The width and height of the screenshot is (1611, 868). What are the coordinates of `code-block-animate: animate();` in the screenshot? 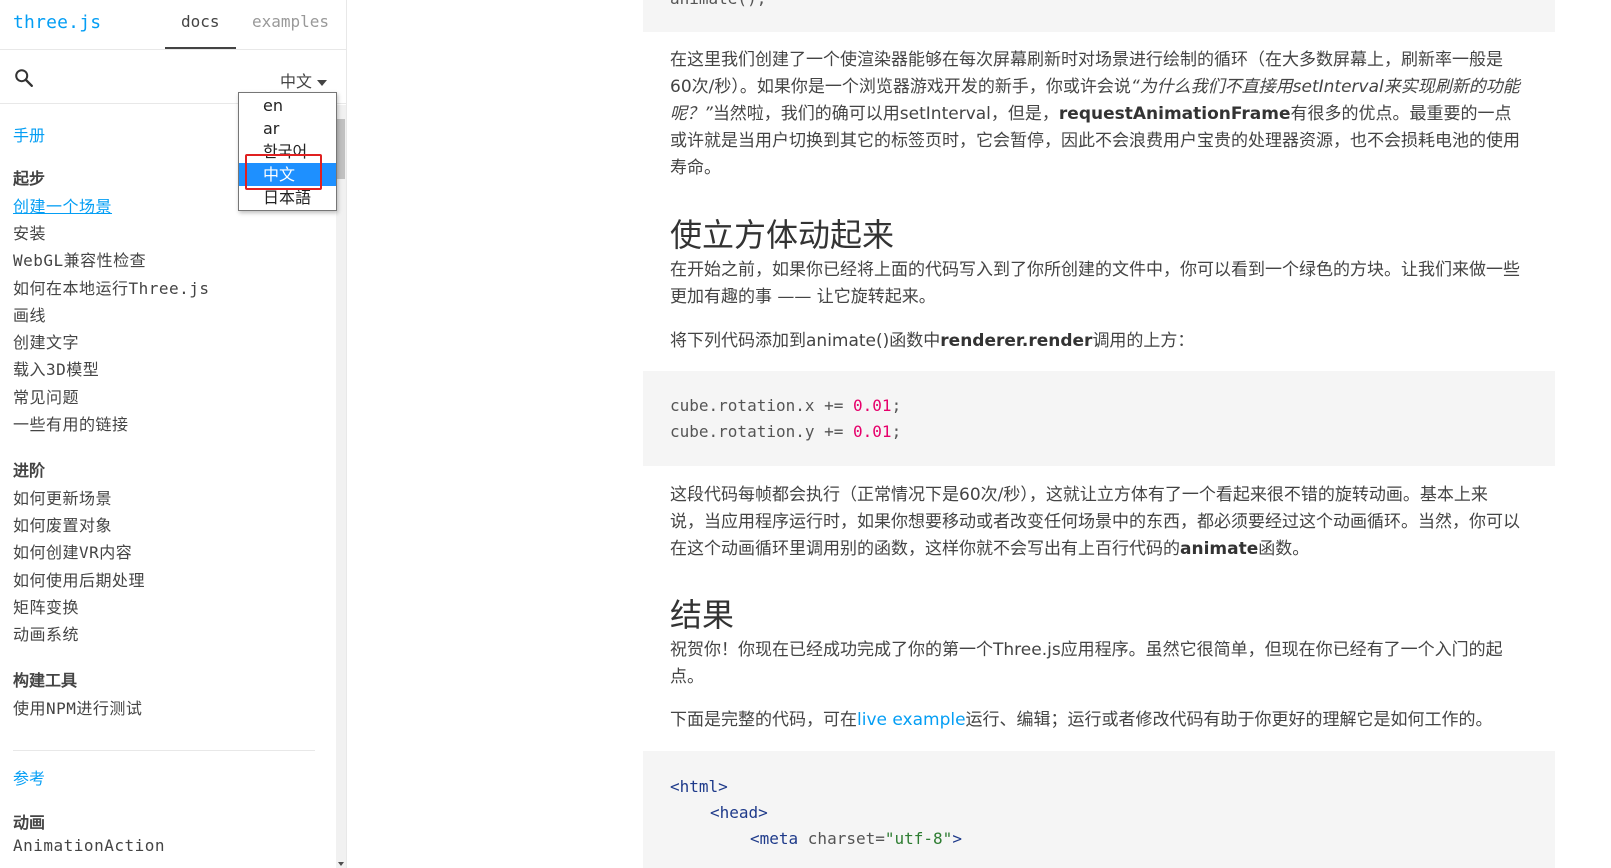 It's located at (1099, 16).